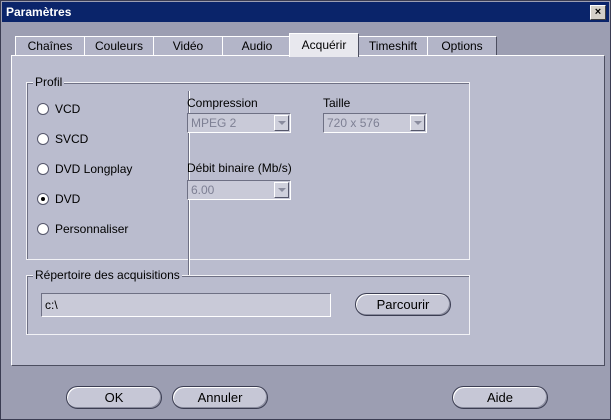 This screenshot has width=611, height=420. What do you see at coordinates (188, 45) in the screenshot?
I see `tab-video: Vidéo` at bounding box center [188, 45].